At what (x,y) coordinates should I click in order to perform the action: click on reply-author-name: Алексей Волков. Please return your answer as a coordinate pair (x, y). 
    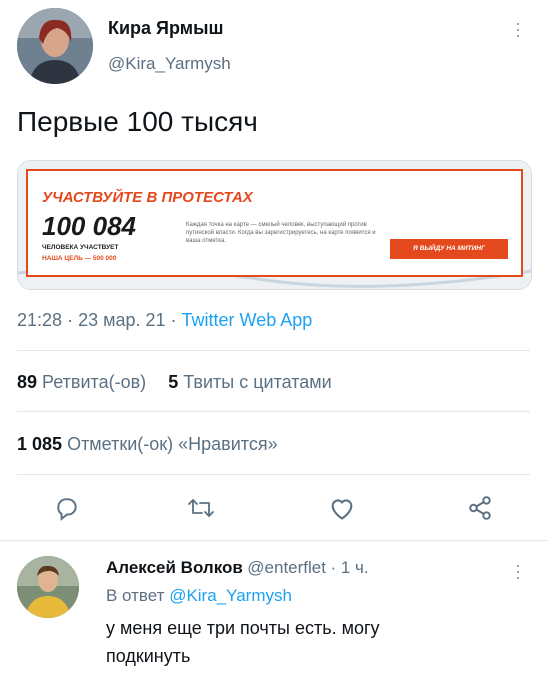
    Looking at the image, I should click on (174, 567).